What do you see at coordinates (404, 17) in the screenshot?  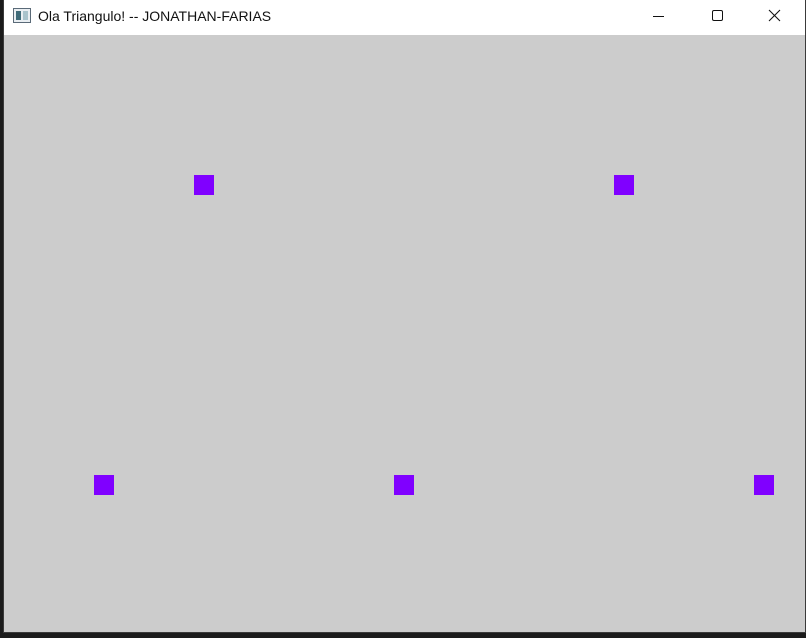 I see `title-bar: Ola Triangulo! -- JONATHAN-FARIAS` at bounding box center [404, 17].